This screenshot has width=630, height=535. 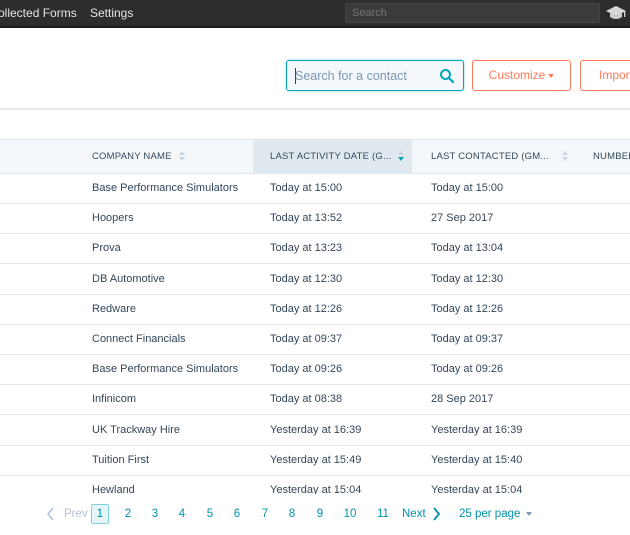 What do you see at coordinates (306, 369) in the screenshot?
I see `cell-last-activity-date: Today at 09:26` at bounding box center [306, 369].